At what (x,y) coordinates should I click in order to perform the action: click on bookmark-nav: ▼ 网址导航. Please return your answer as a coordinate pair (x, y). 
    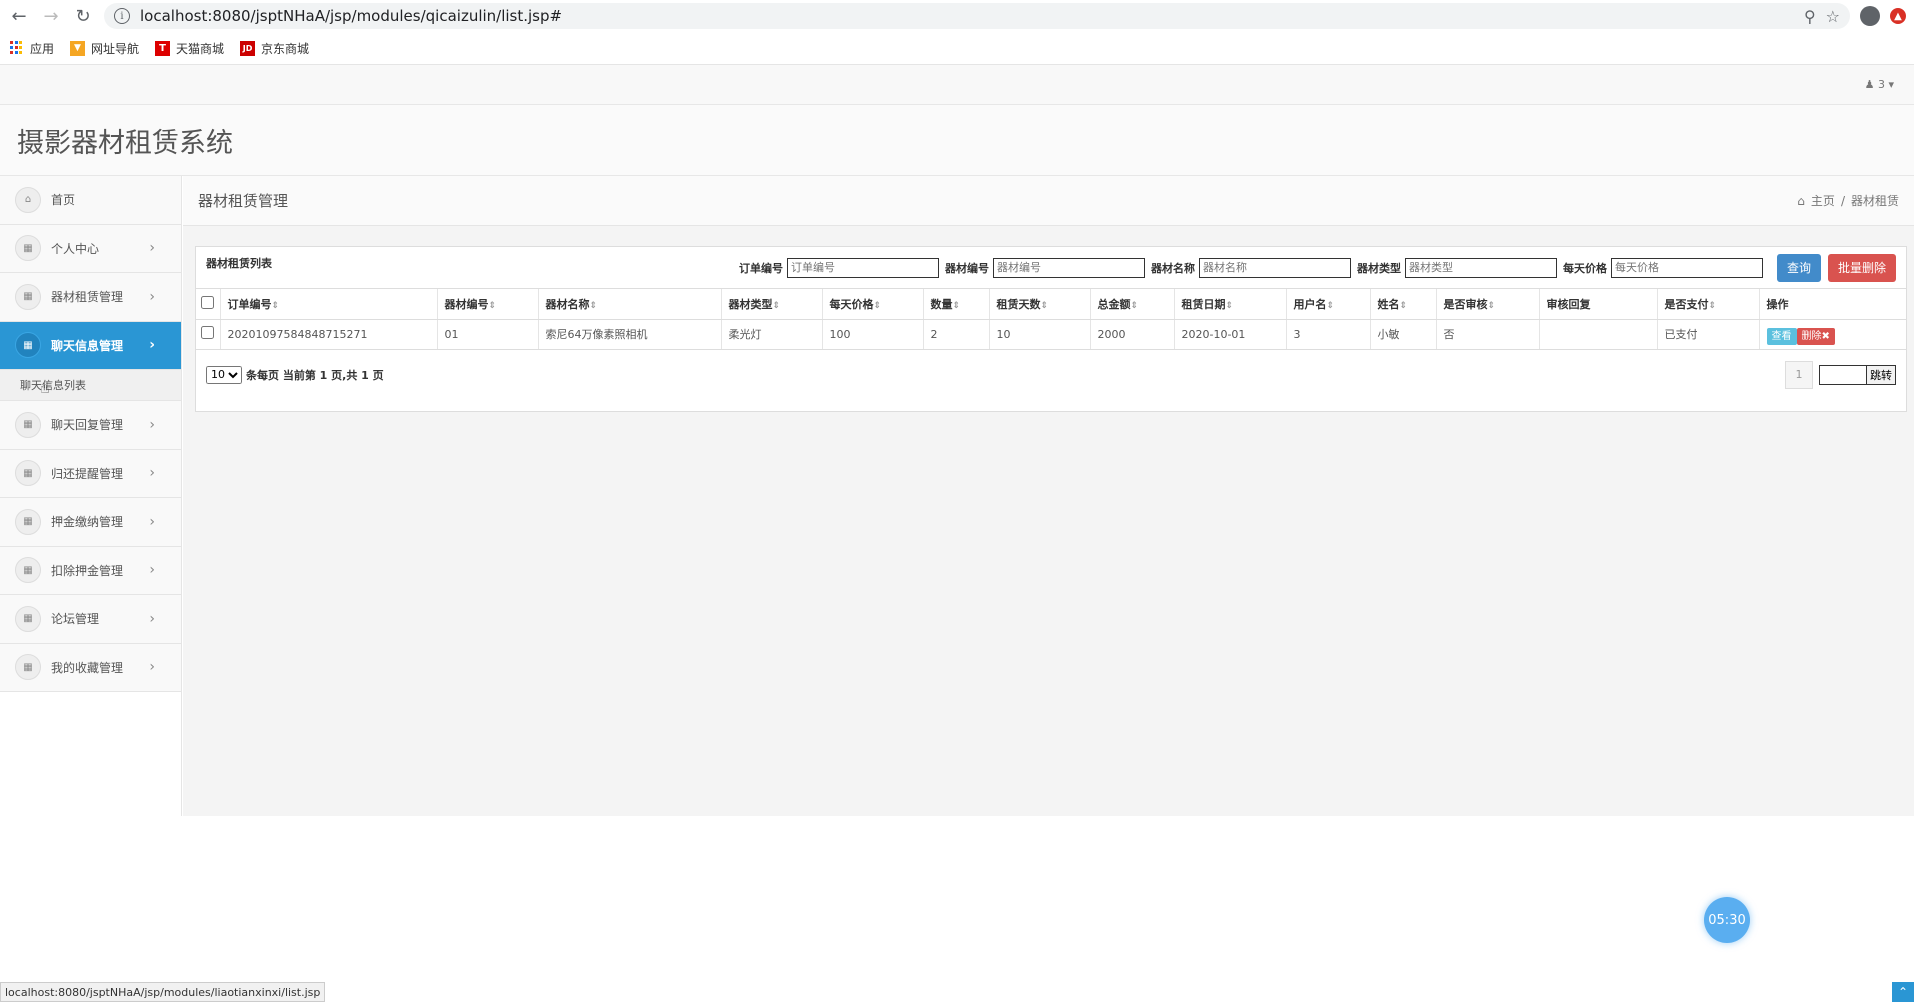
    Looking at the image, I should click on (104, 48).